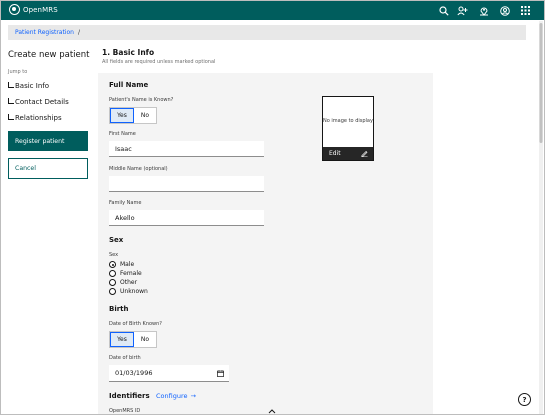 The image size is (545, 415). I want to click on sex-option-other: Other, so click(123, 282).